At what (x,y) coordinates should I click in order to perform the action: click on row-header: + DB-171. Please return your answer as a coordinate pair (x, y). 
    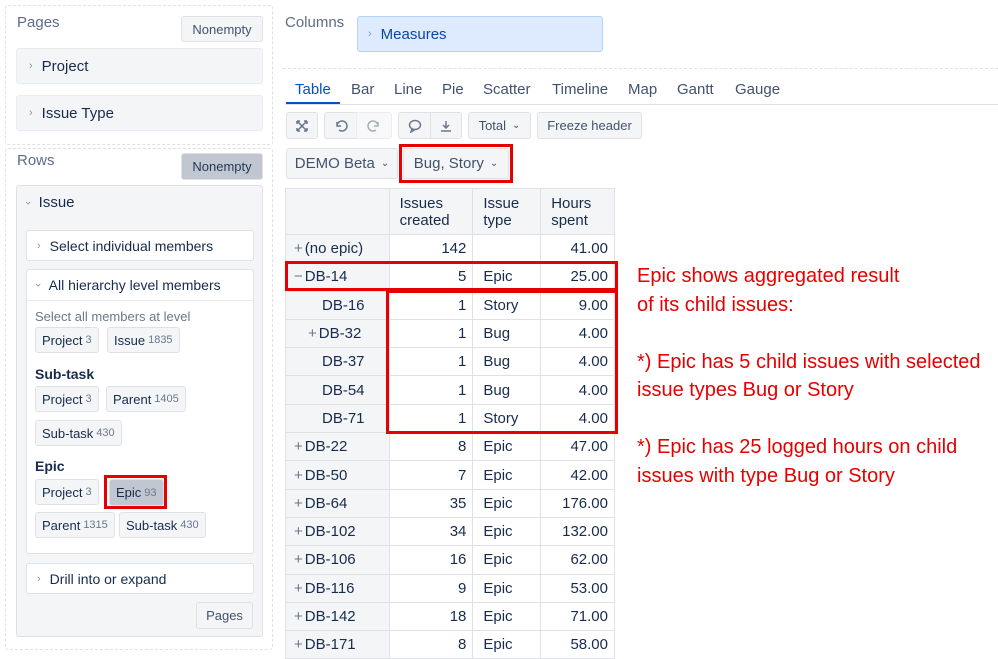
    Looking at the image, I should click on (337, 644).